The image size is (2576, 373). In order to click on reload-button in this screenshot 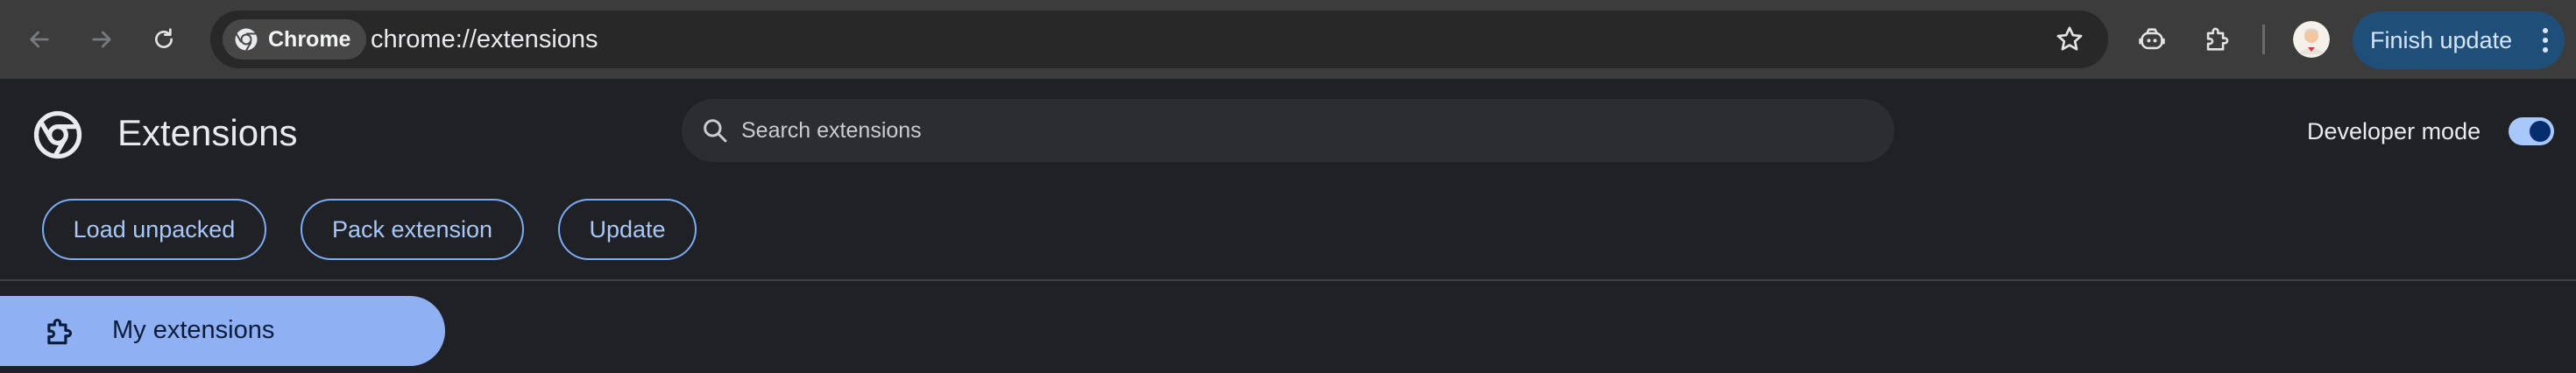, I will do `click(164, 40)`.